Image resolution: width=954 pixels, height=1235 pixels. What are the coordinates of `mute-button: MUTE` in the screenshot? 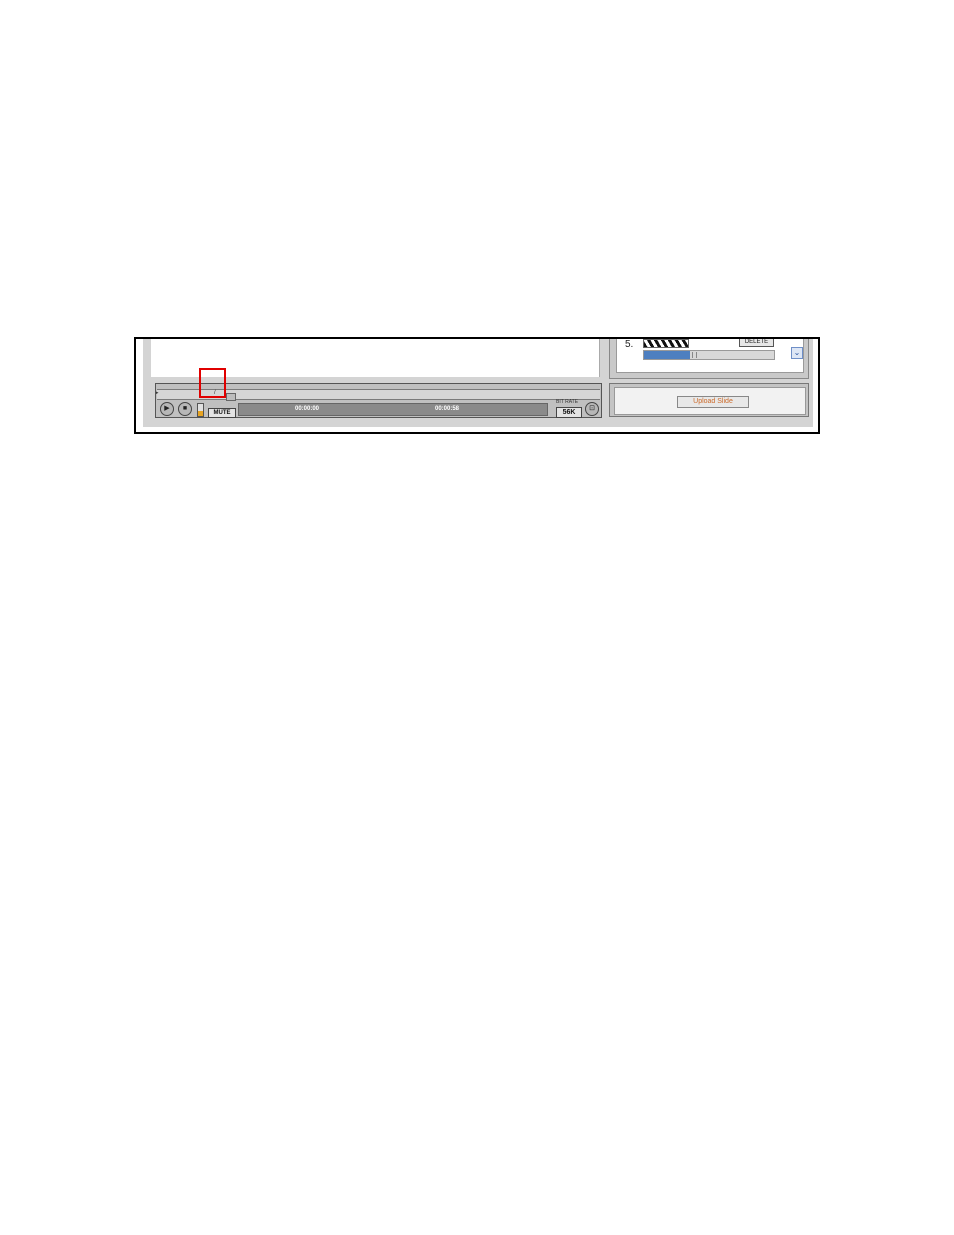 It's located at (222, 413).